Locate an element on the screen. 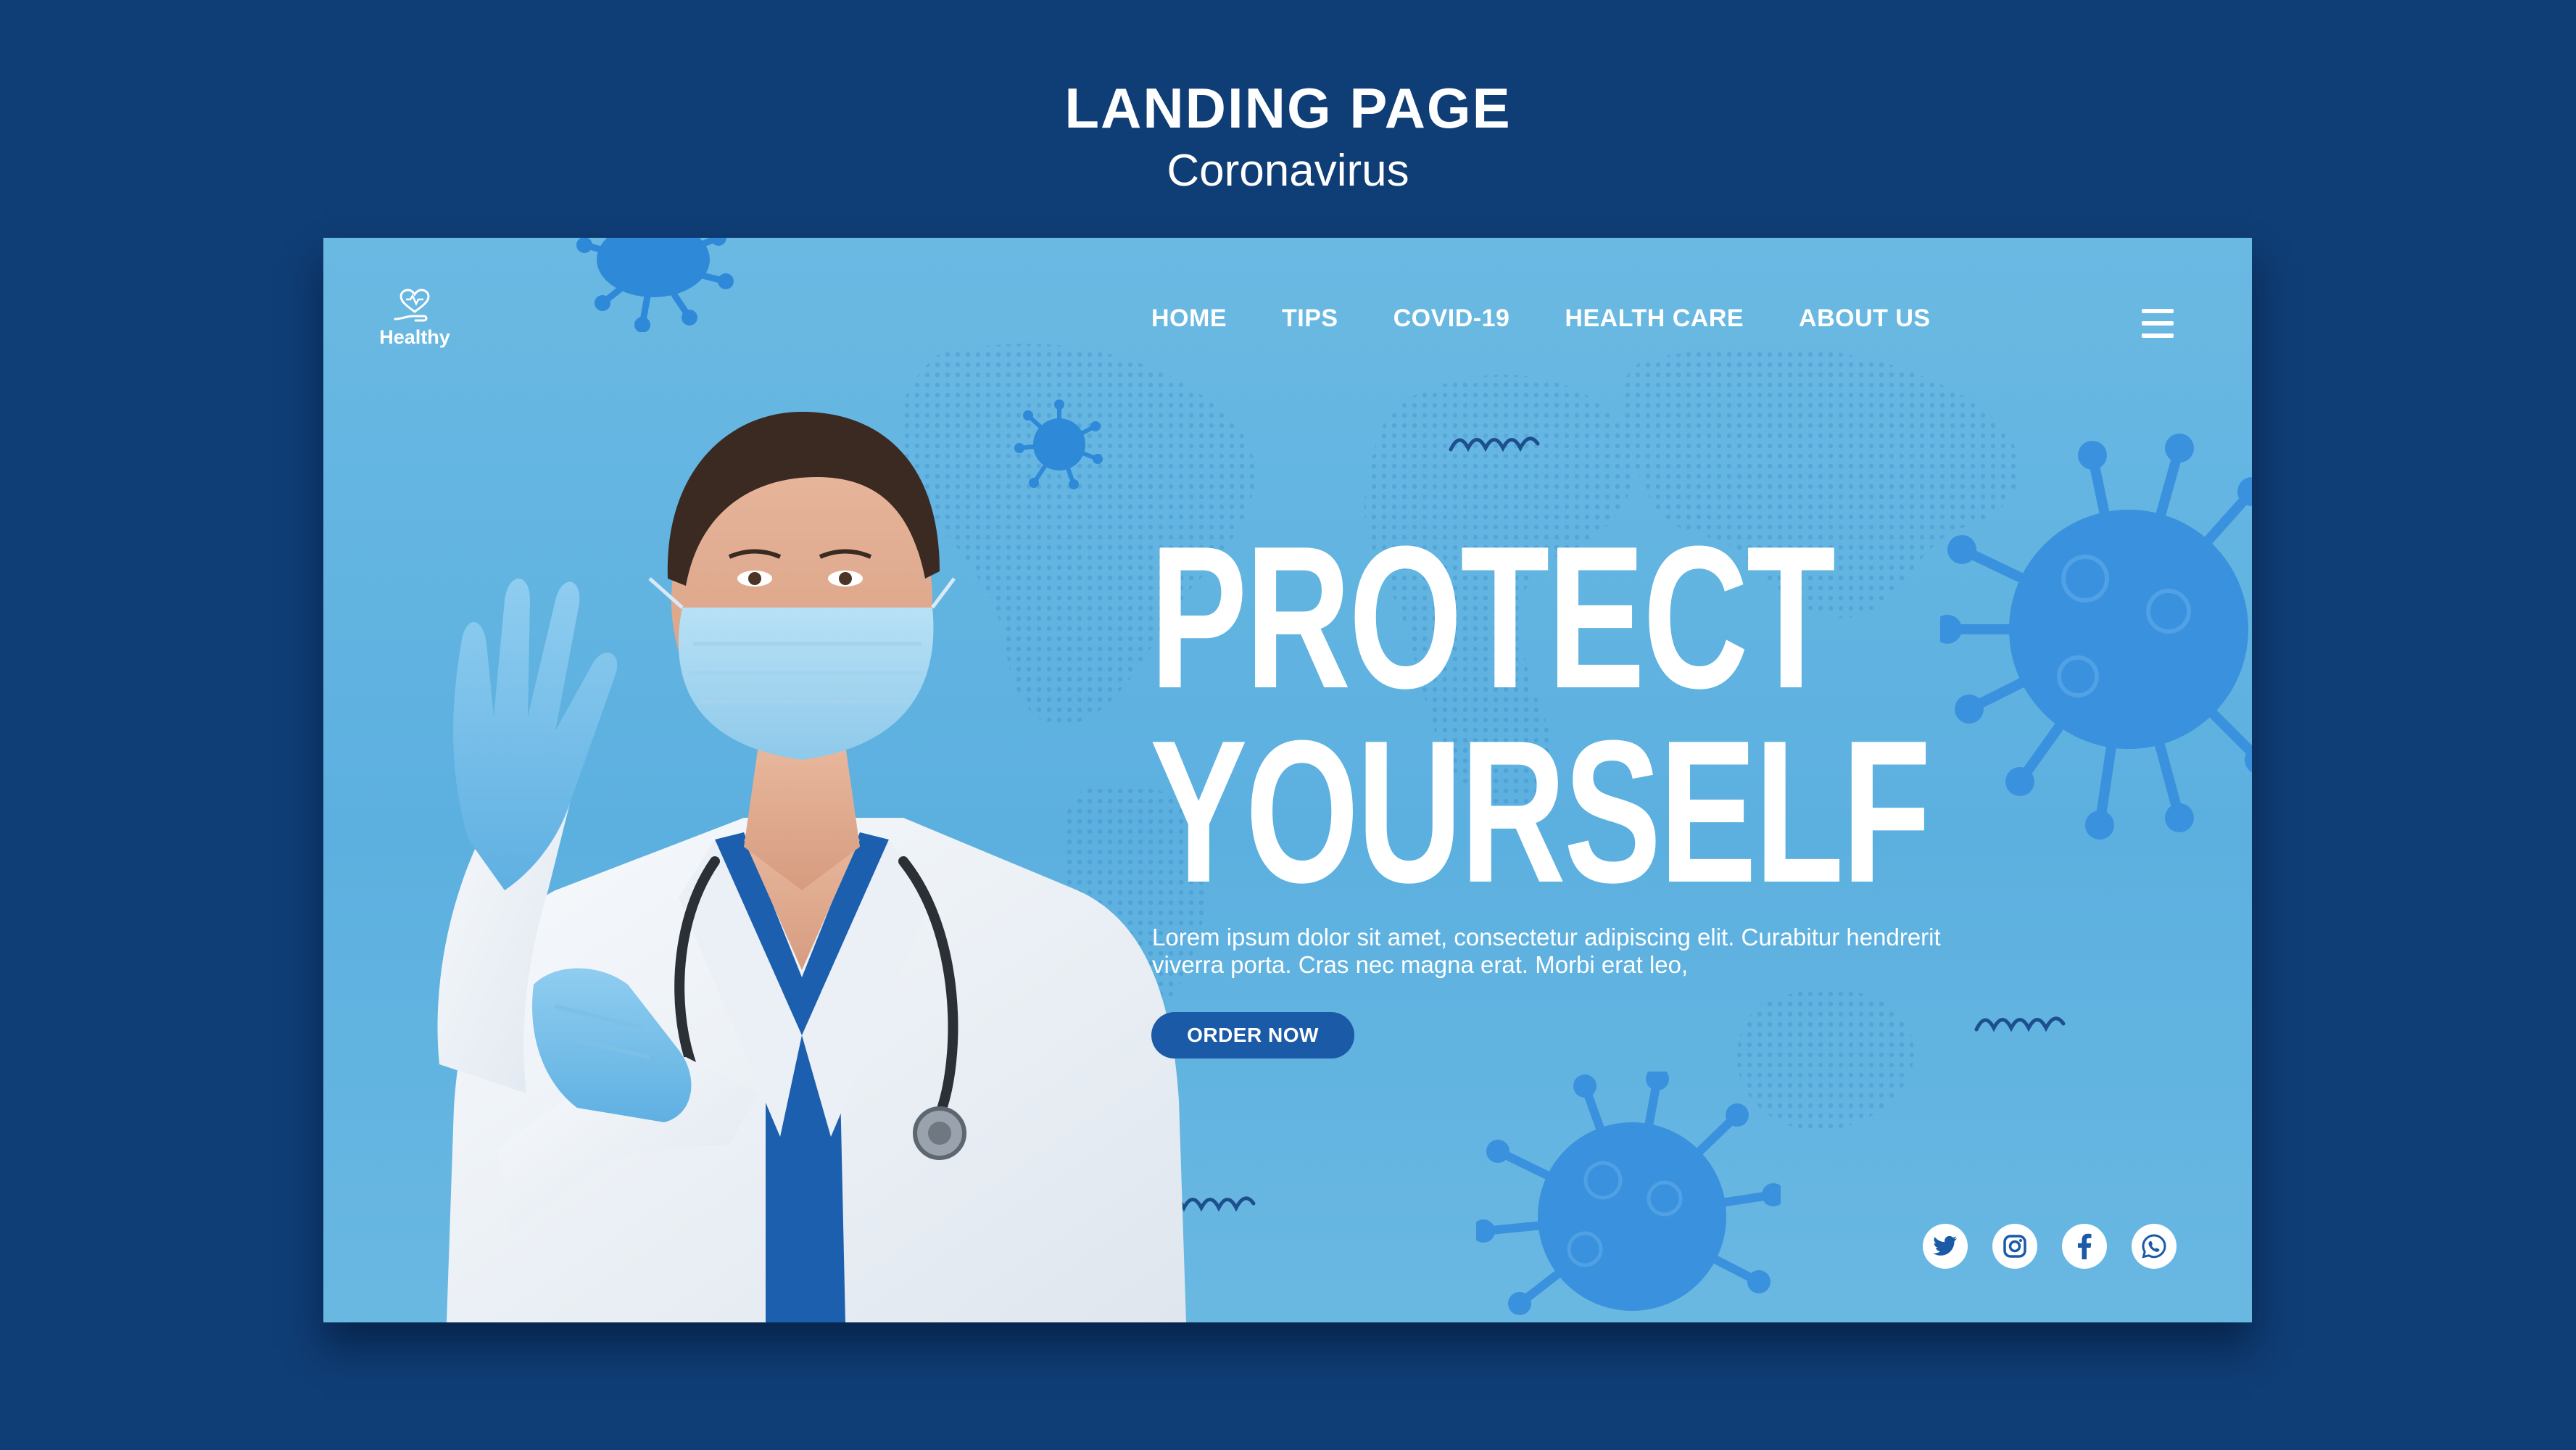 The image size is (2576, 1450). hero-title-line-1: PROTECT is located at coordinates (1493, 618).